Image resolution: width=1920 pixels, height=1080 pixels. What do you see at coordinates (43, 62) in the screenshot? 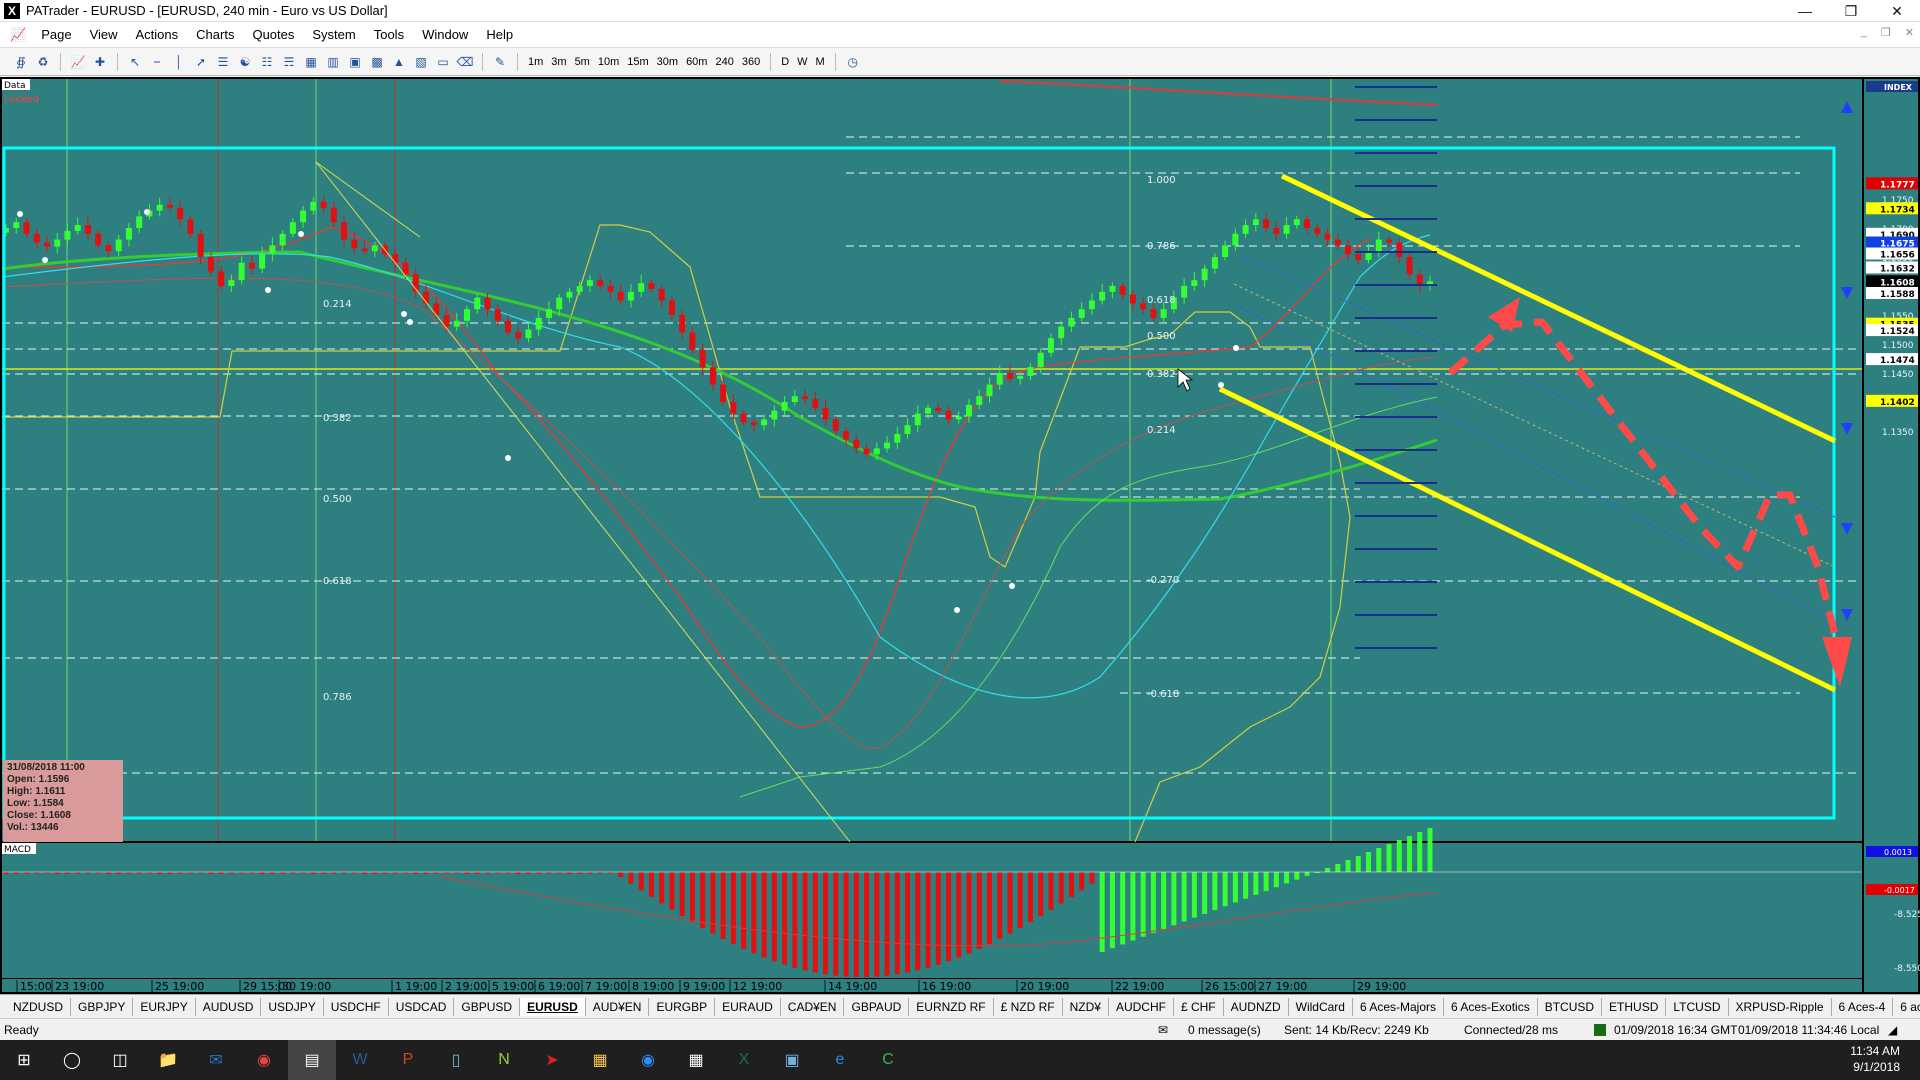
I see `network-icon: ♻` at bounding box center [43, 62].